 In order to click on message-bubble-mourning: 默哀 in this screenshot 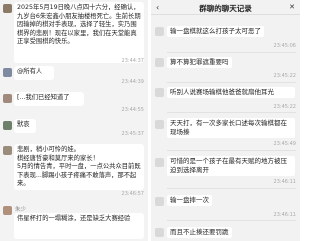, I will do `click(25, 126)`.